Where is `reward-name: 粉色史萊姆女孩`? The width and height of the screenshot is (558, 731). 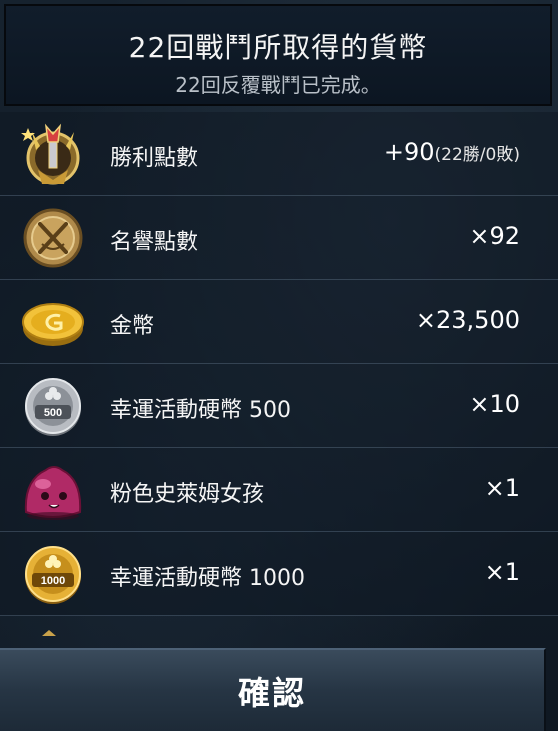
reward-name: 粉色史萊姆女孩 is located at coordinates (187, 494).